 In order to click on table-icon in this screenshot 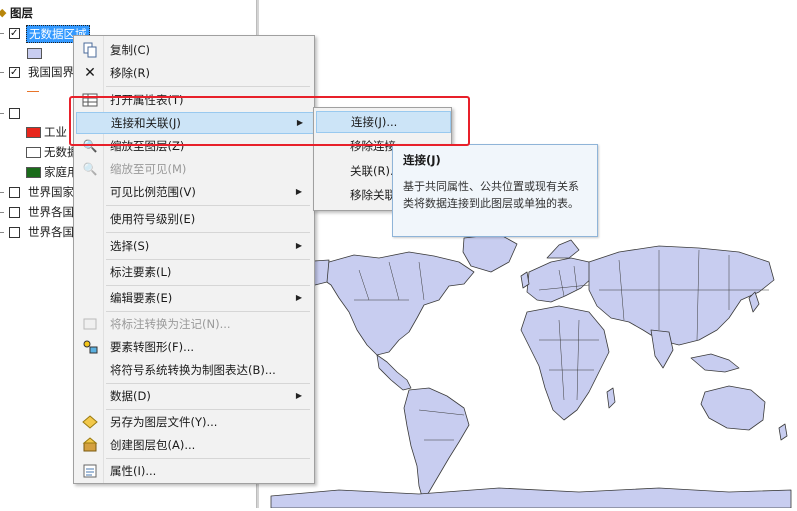, I will do `click(90, 100)`.